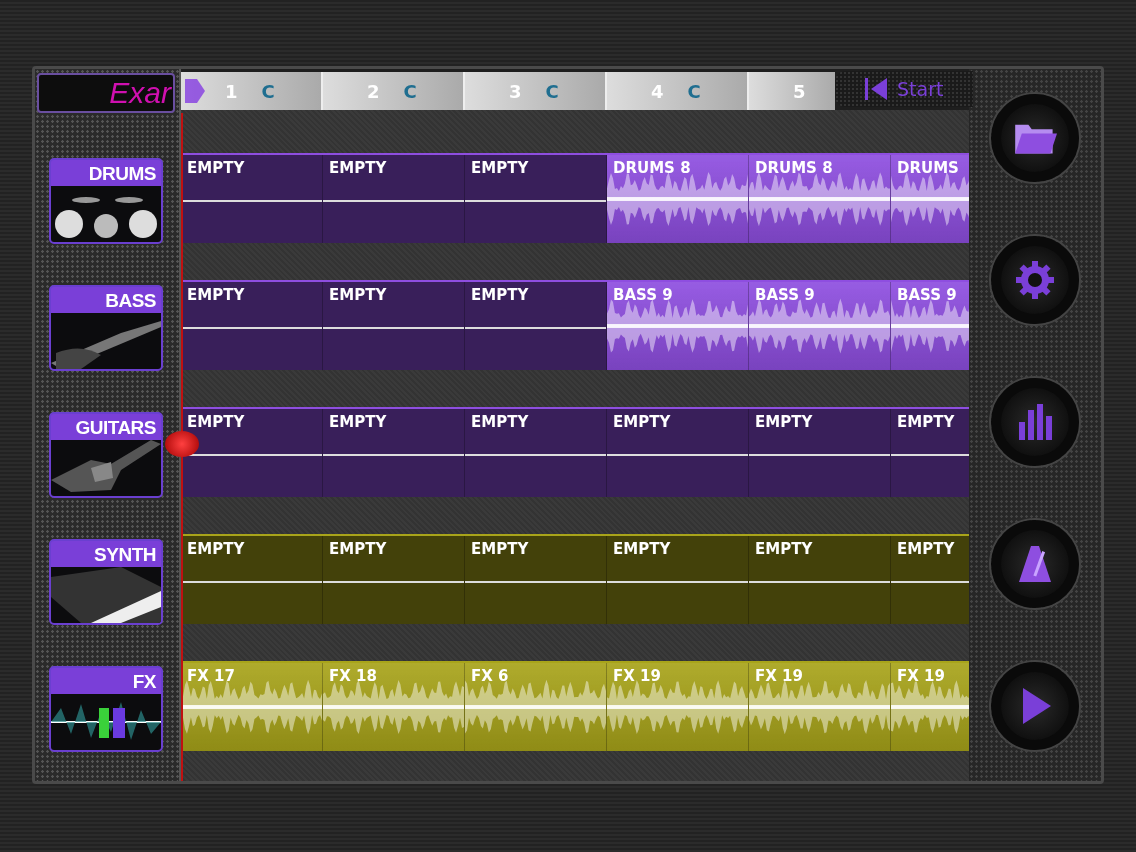 Image resolution: width=1136 pixels, height=852 pixels. What do you see at coordinates (106, 328) in the screenshot?
I see `instrument-button: BASS` at bounding box center [106, 328].